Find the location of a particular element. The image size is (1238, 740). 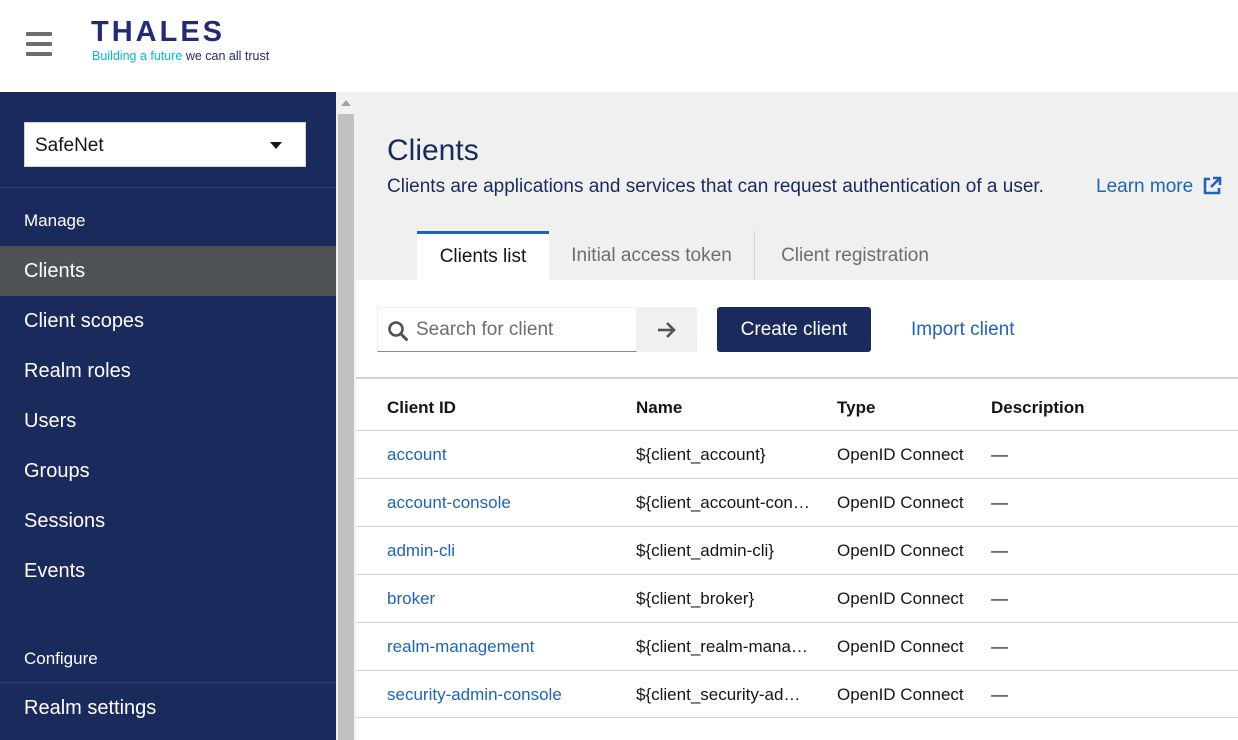

sidebar-item-realm-settings: Realm settings is located at coordinates (168, 708).